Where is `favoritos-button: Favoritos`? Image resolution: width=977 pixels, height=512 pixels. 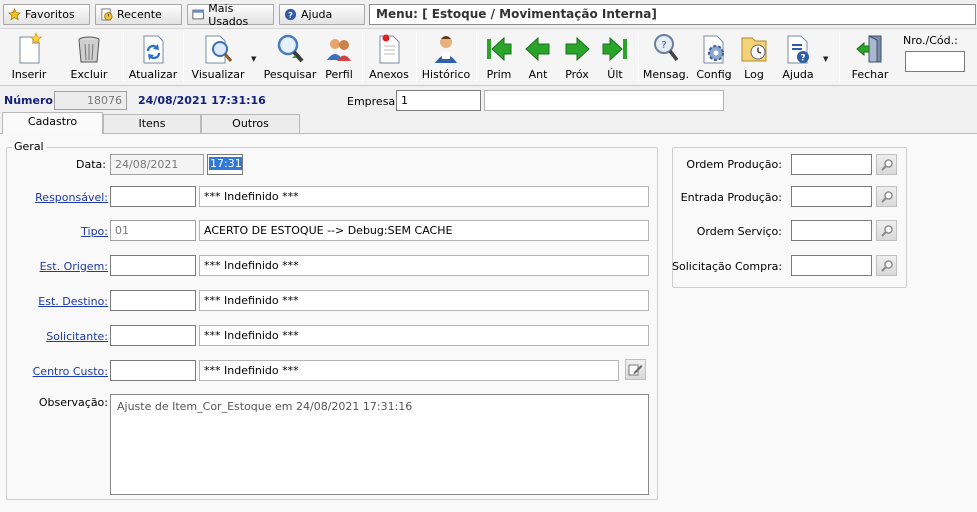
favoritos-button: Favoritos is located at coordinates (46, 14).